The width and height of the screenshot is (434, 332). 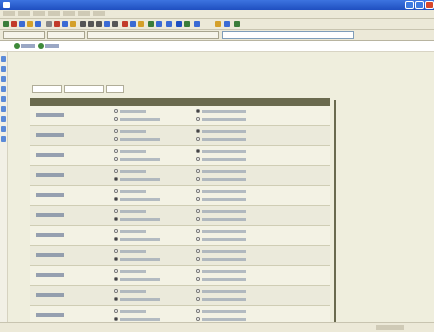 What do you see at coordinates (48, 46) in the screenshot?
I see `link-button` at bounding box center [48, 46].